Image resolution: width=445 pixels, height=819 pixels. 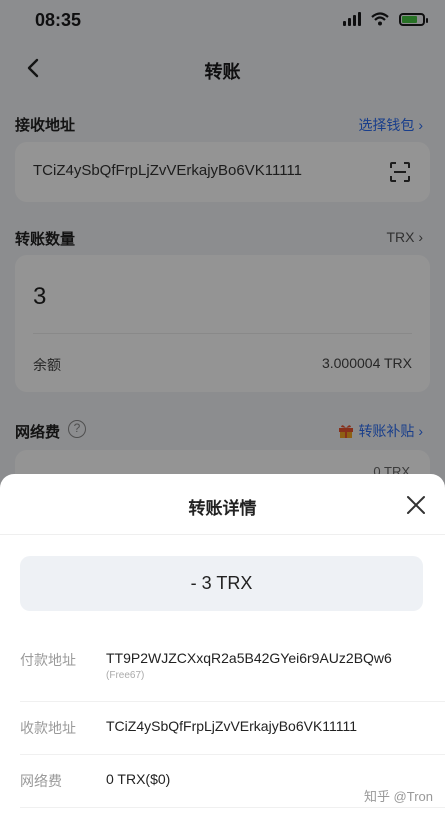 What do you see at coordinates (138, 779) in the screenshot?
I see `fee-value: 0 TRX($0)` at bounding box center [138, 779].